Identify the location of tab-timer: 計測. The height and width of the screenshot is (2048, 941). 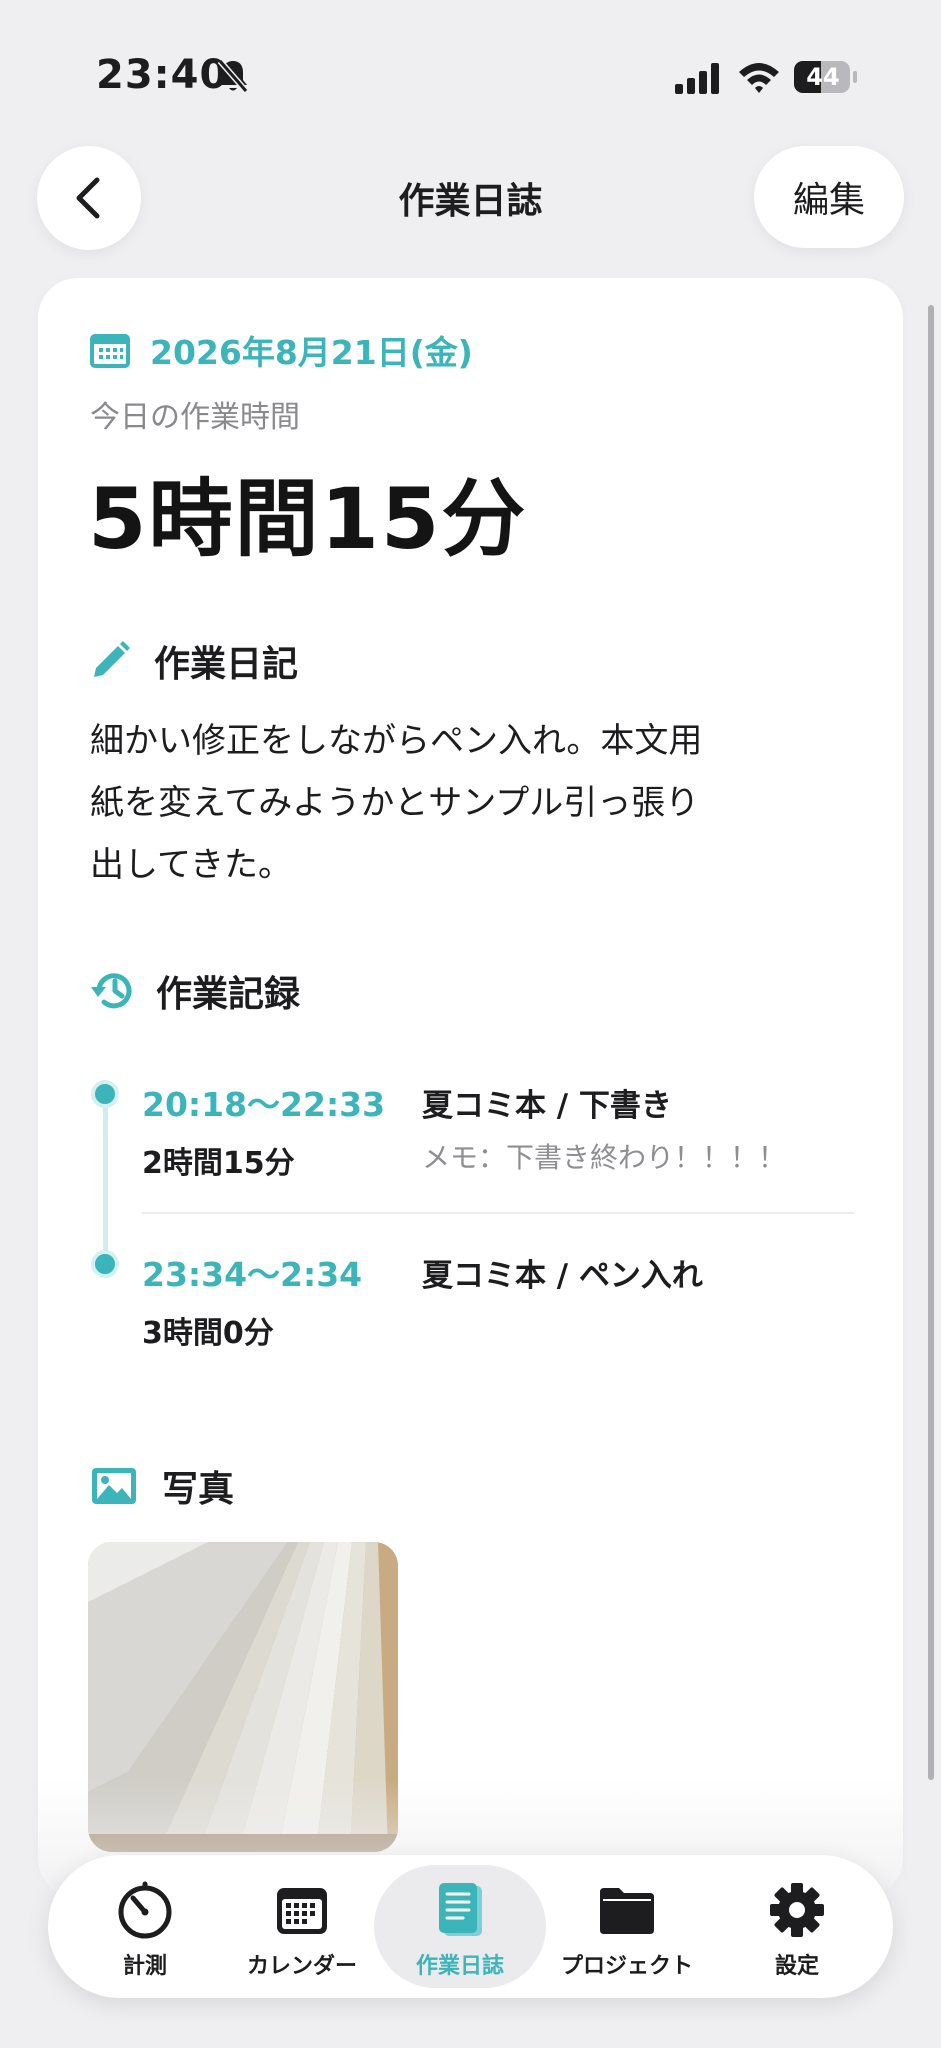
(145, 1935).